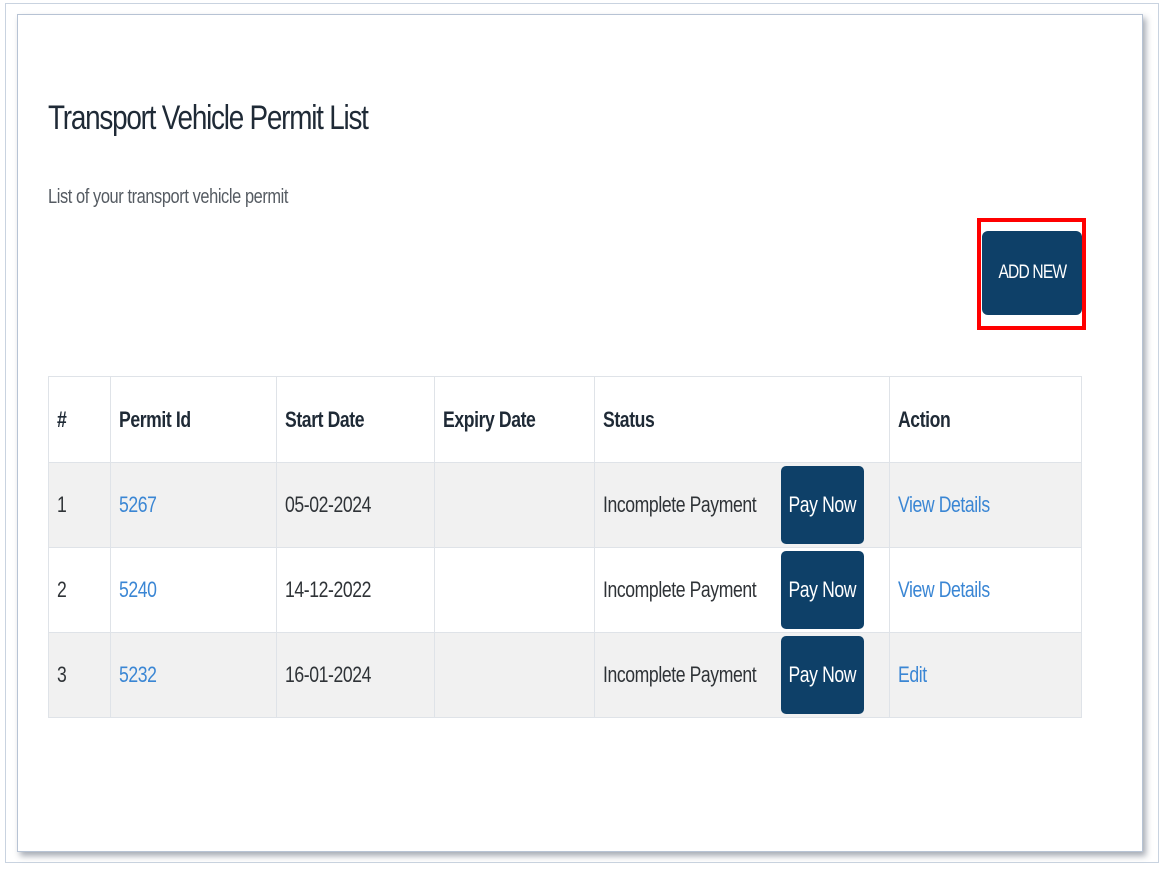  Describe the element at coordinates (208, 118) in the screenshot. I see `page-title: Transport Vehicle Permit List` at that location.